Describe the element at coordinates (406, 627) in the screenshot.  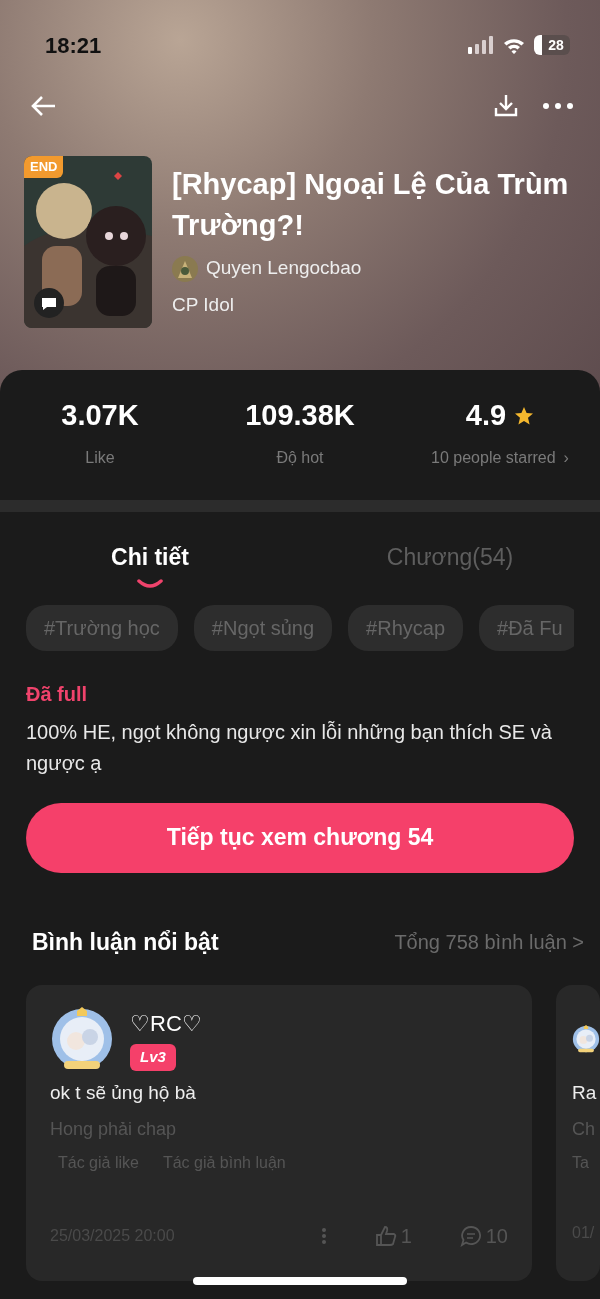
I see `tag-chip: #Rhycap` at that location.